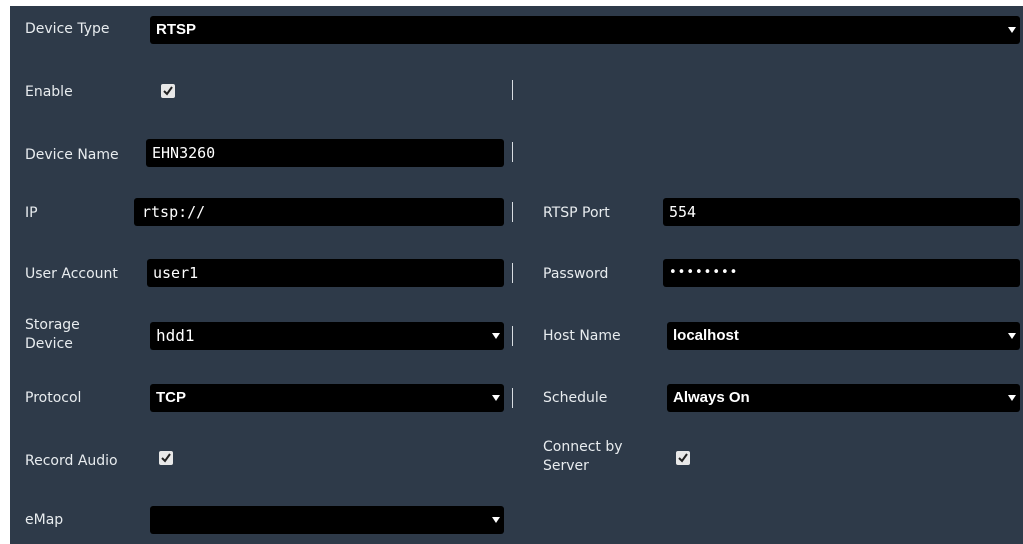  What do you see at coordinates (583, 456) in the screenshot?
I see `connect-by-server-label: Connect by Server` at bounding box center [583, 456].